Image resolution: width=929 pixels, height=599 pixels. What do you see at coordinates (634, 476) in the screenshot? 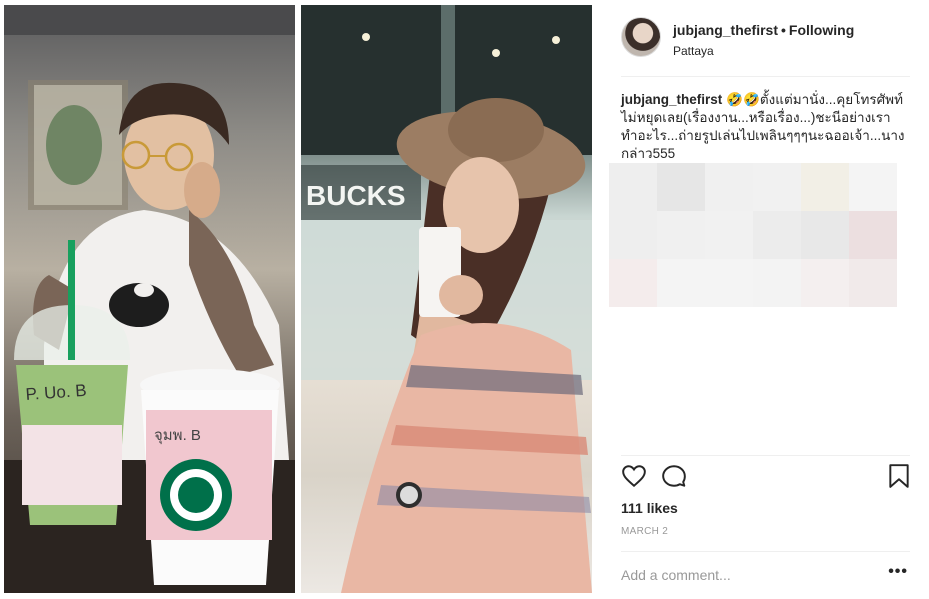
I see `heart-outline-icon` at bounding box center [634, 476].